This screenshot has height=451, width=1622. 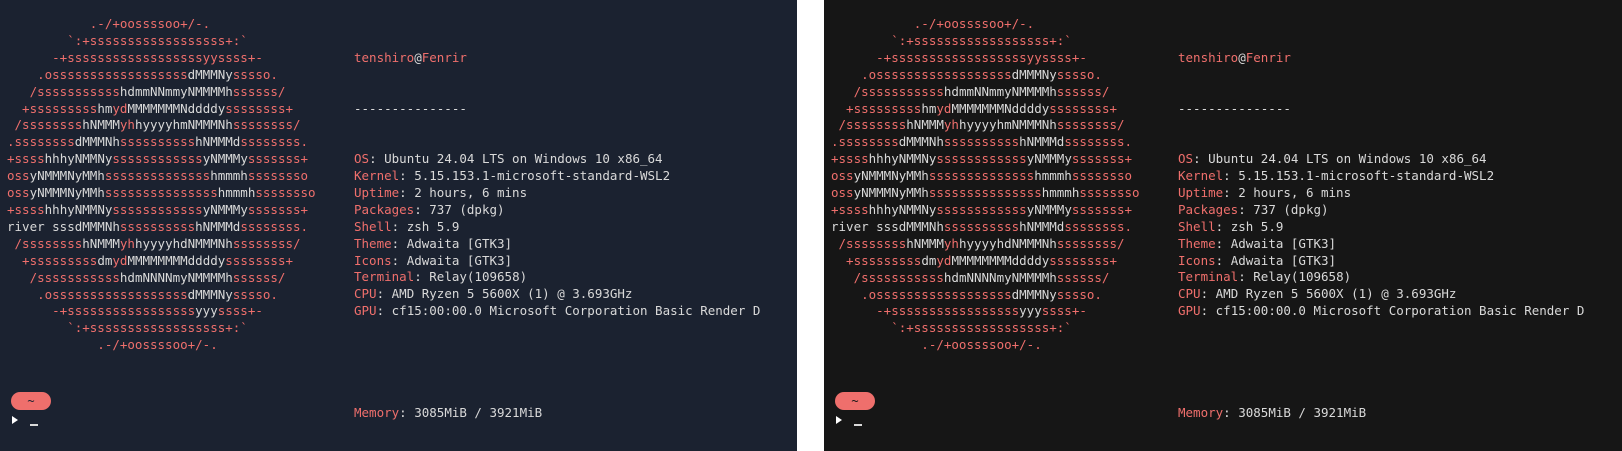 I want to click on ascii-line: /sssssssshNMMMyhhyyyyhdNMMMNhssssssss/, so click(x=161, y=244).